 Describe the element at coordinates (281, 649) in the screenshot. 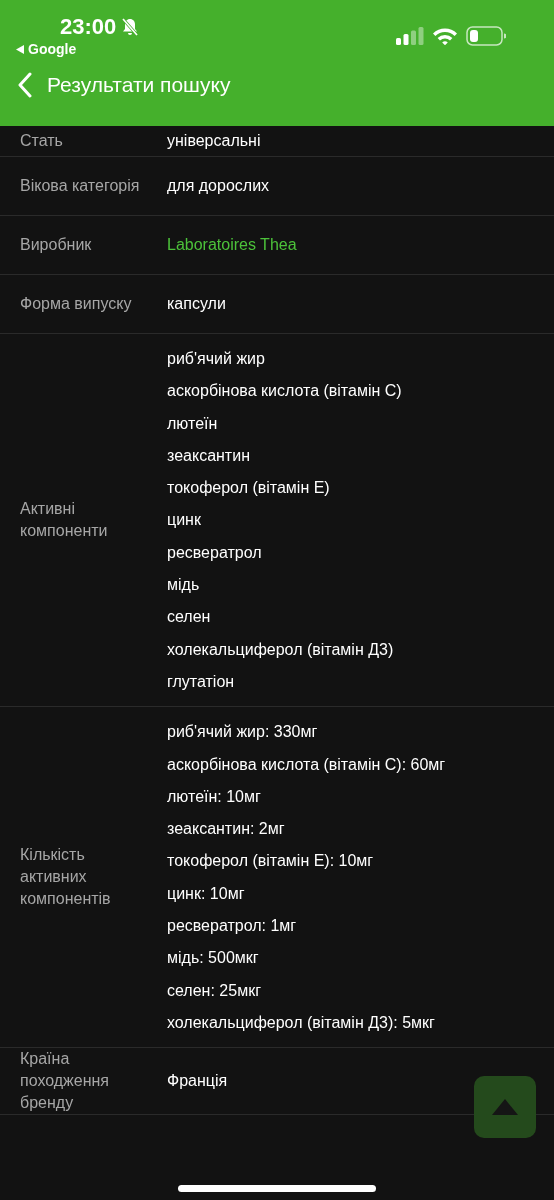

I see `component-item: холекальциферол (вітамін Д3)` at that location.